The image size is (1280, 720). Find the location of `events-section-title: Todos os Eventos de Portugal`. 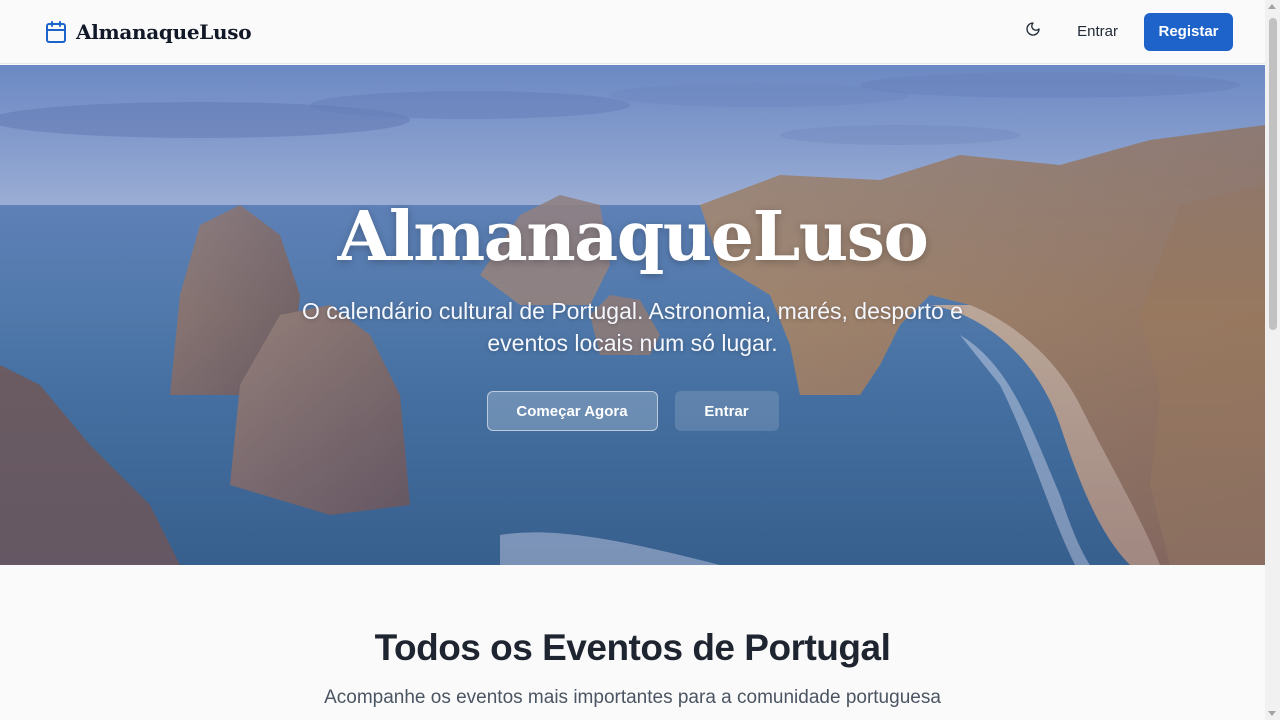

events-section-title: Todos os Eventos de Portugal is located at coordinates (632, 647).